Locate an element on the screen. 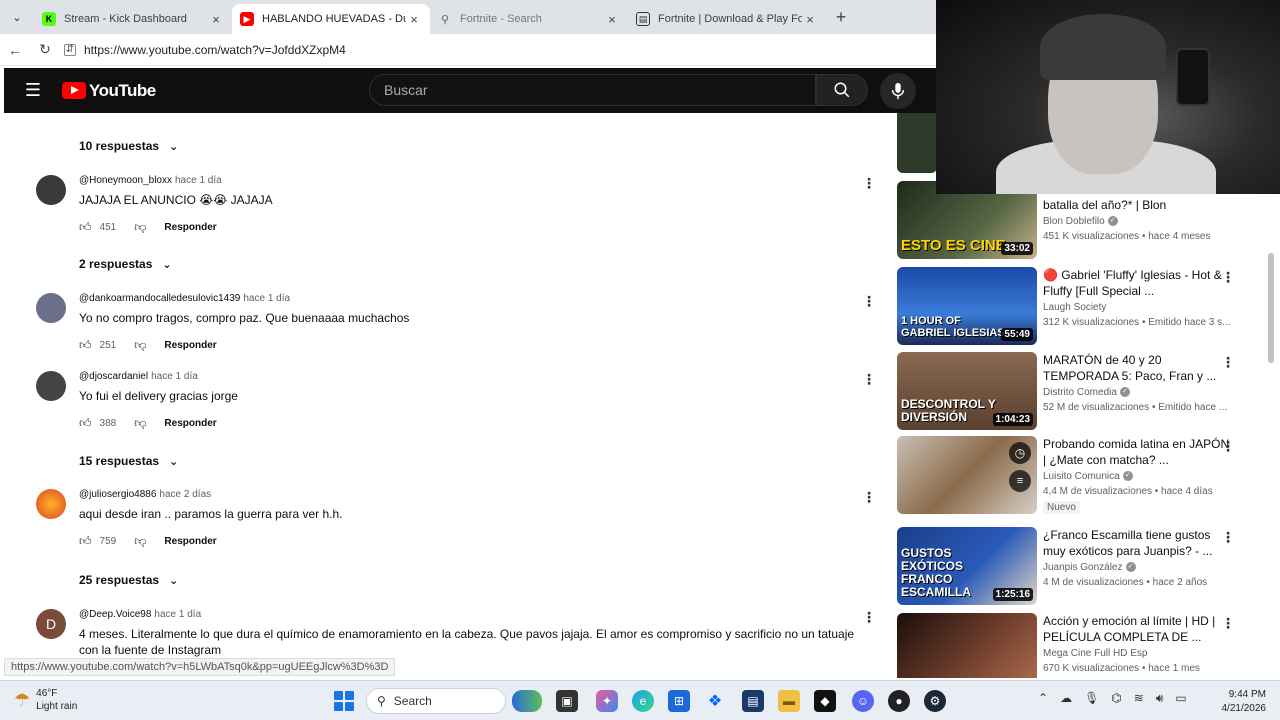 The height and width of the screenshot is (720, 1280). microphone-icon: 🎙︎ is located at coordinates (1091, 698).